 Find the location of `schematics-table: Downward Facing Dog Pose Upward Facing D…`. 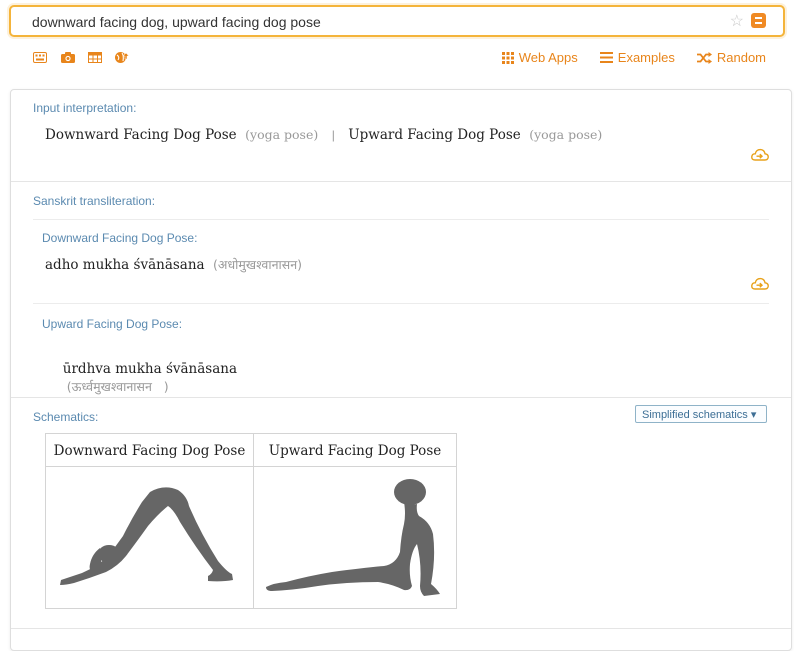

schematics-table: Downward Facing Dog Pose Upward Facing D… is located at coordinates (251, 521).